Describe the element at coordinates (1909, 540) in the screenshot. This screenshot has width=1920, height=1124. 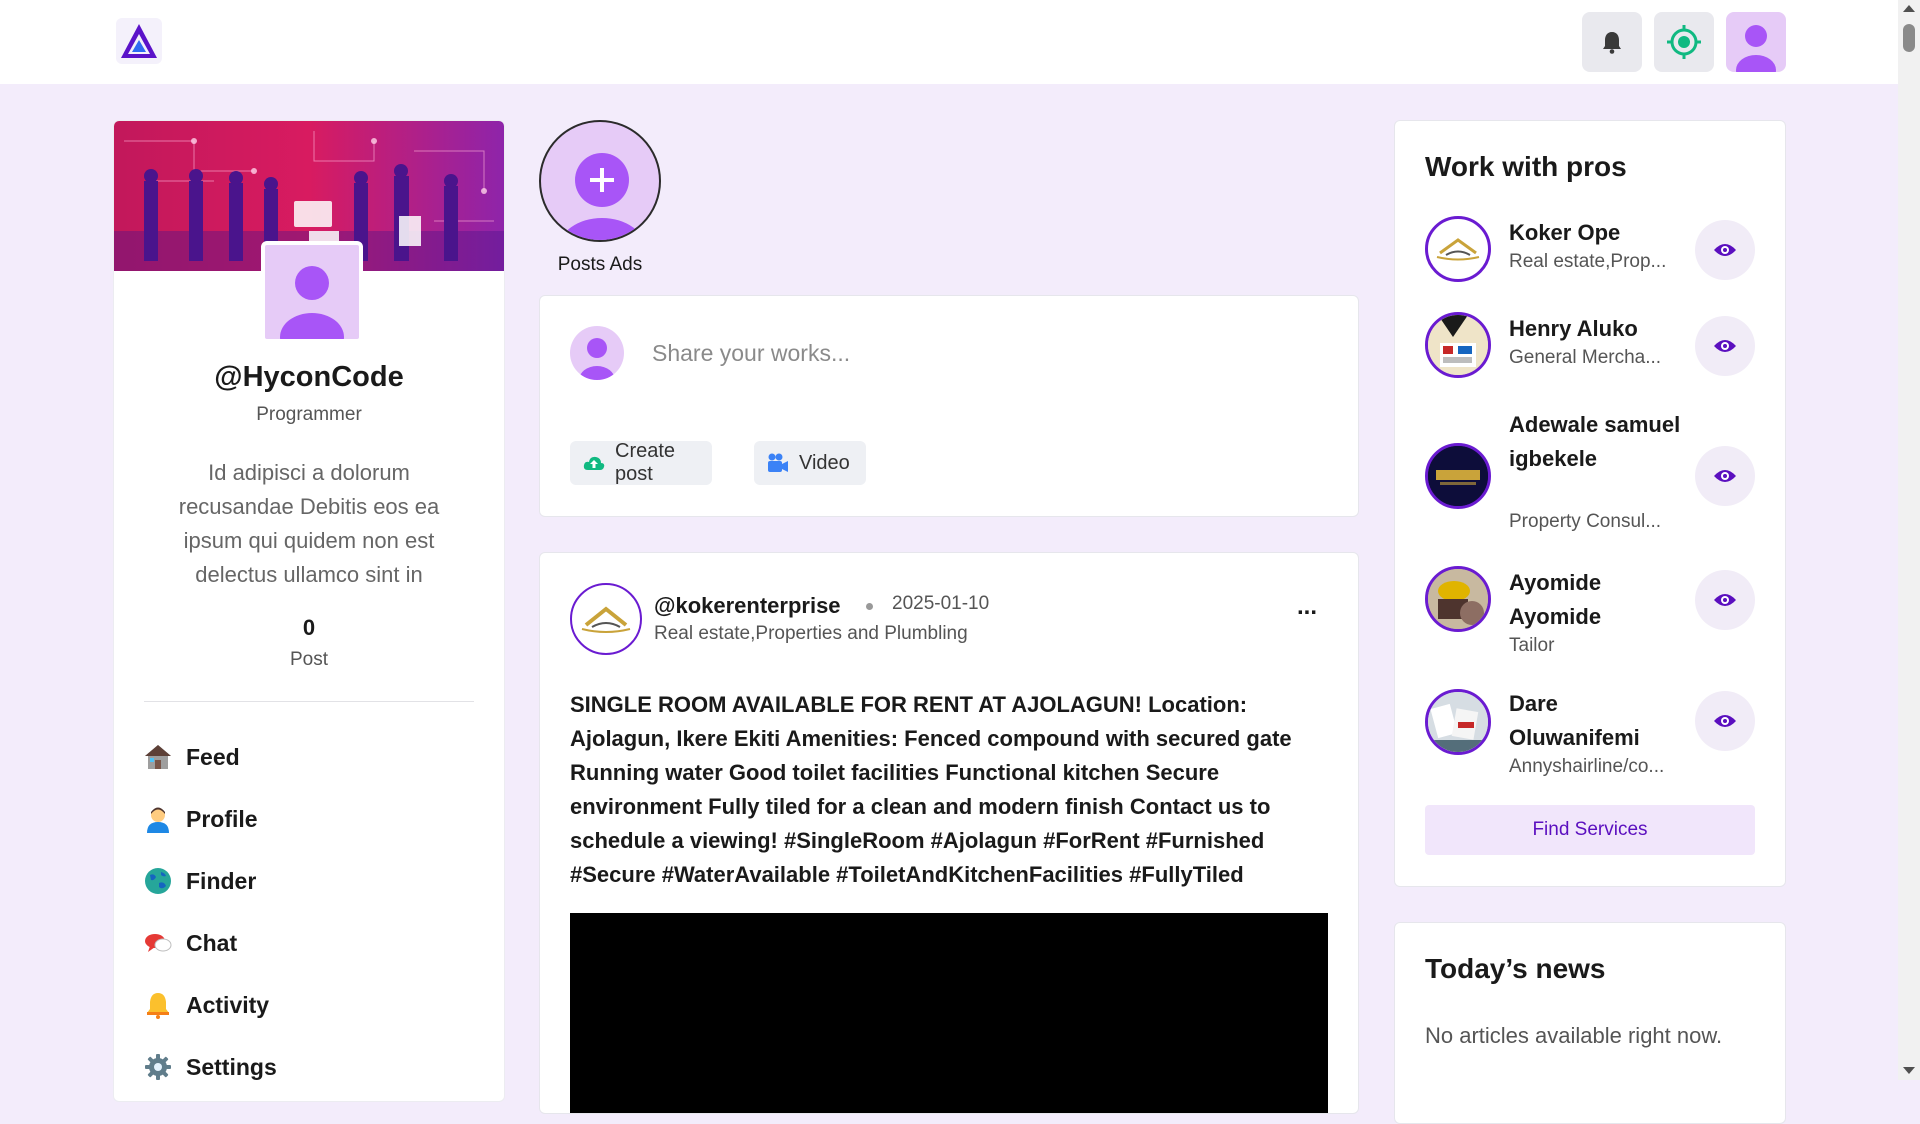
I see `page-scrollbar` at that location.